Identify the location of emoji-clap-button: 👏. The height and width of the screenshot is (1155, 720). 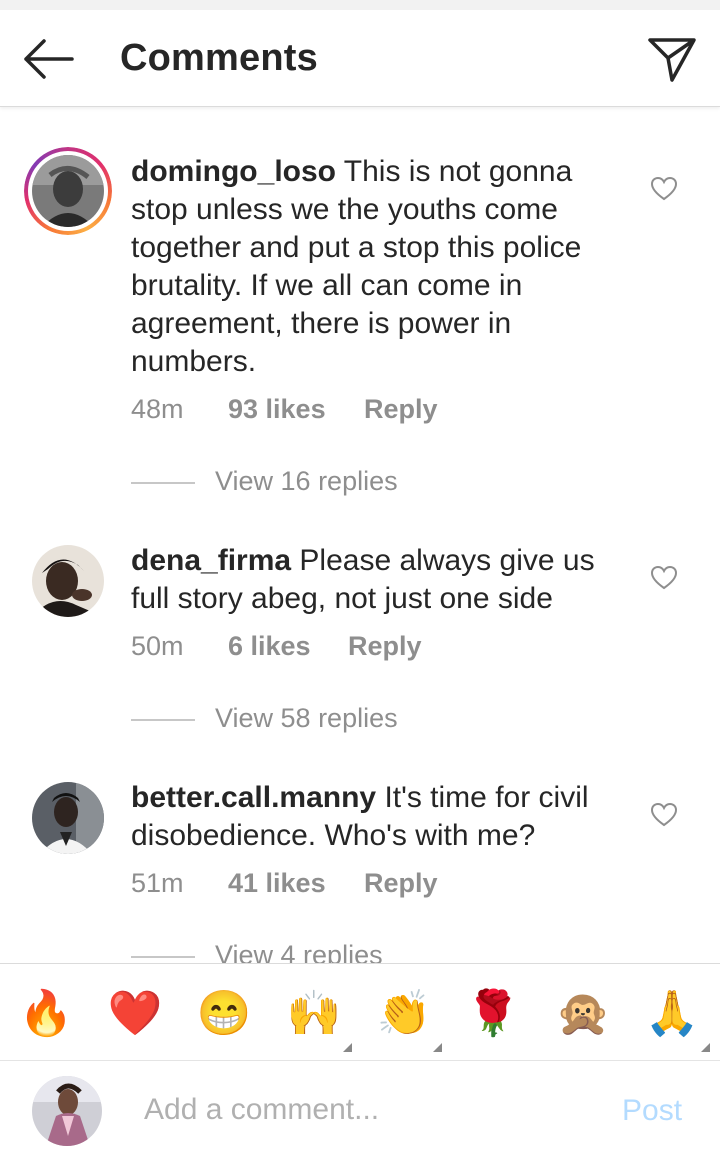
(408, 1020).